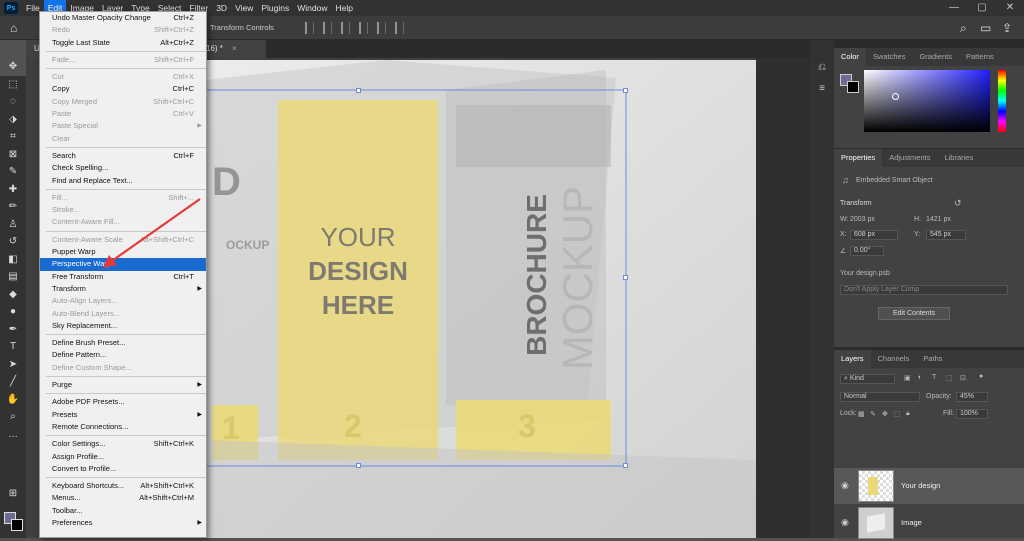 This screenshot has width=1024, height=541. Describe the element at coordinates (17, 28) in the screenshot. I see `home-icon: ⌂` at that location.